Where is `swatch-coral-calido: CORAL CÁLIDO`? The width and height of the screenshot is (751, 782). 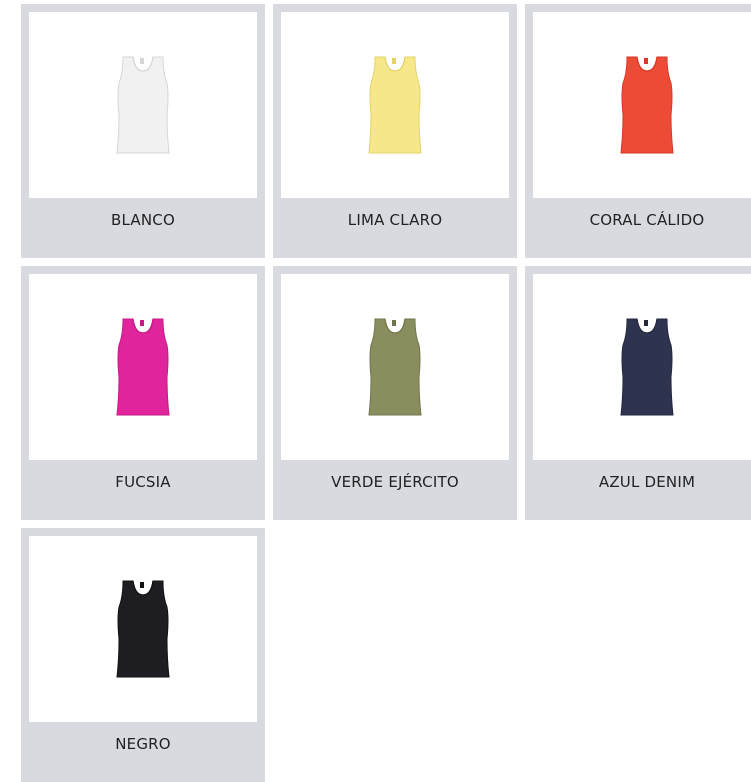 swatch-coral-calido: CORAL CÁLIDO is located at coordinates (638, 131).